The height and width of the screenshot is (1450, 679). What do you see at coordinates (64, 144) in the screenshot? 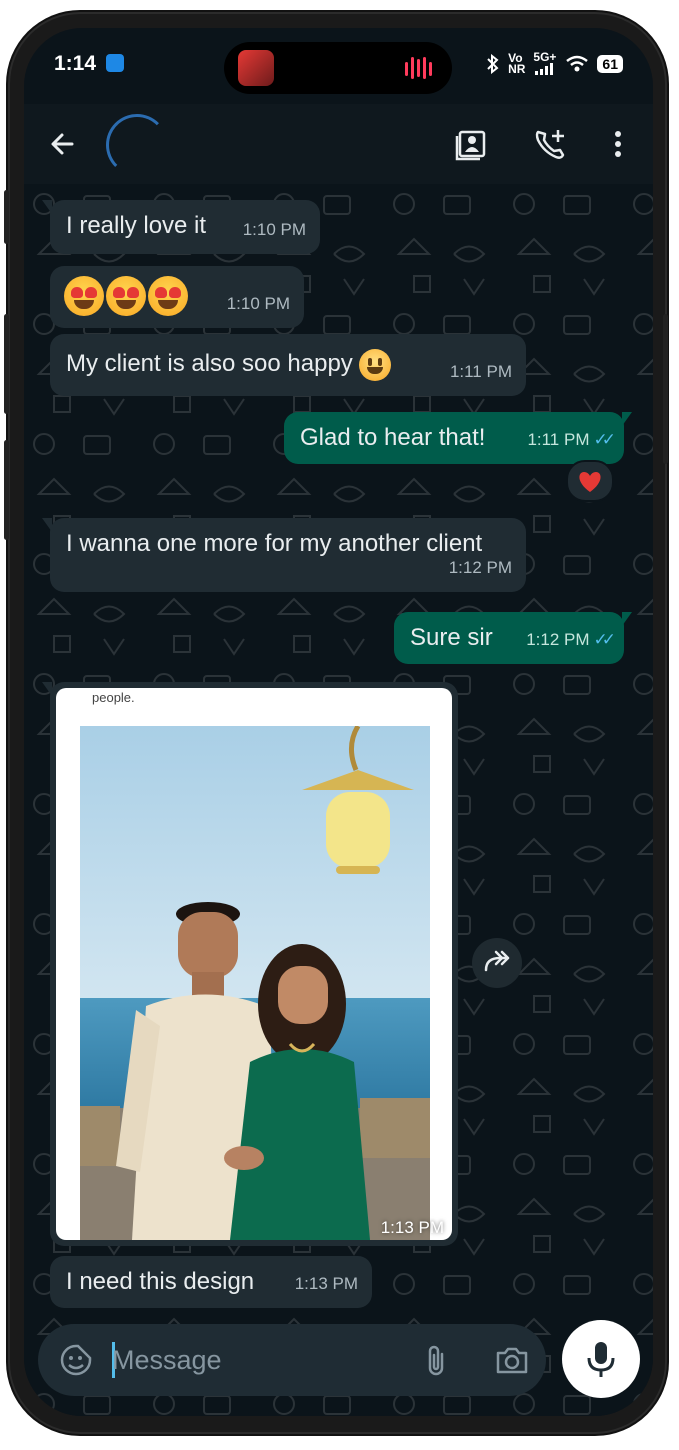
I see `back-arrow-icon` at bounding box center [64, 144].